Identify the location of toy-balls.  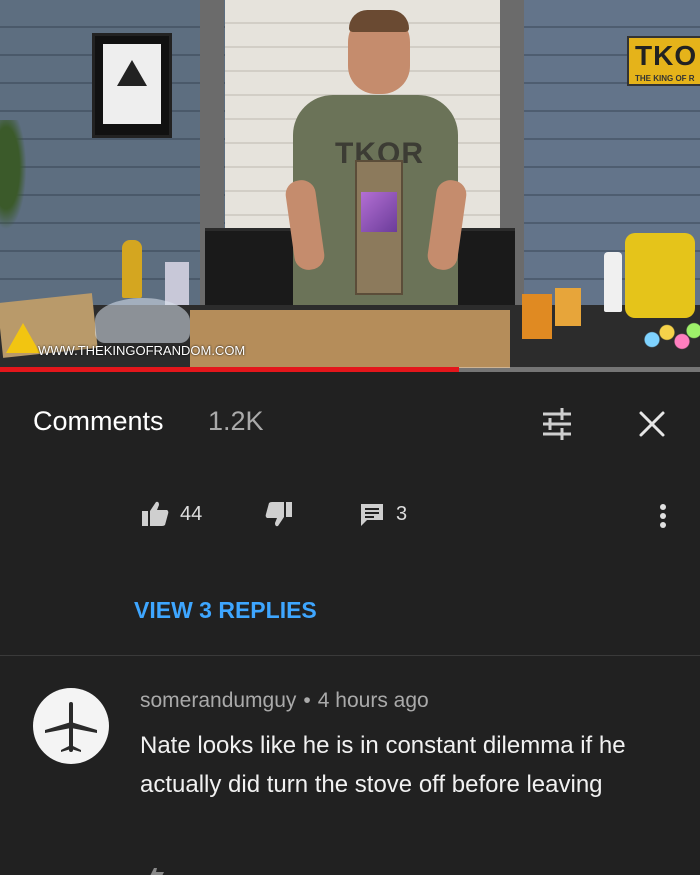
(670, 336).